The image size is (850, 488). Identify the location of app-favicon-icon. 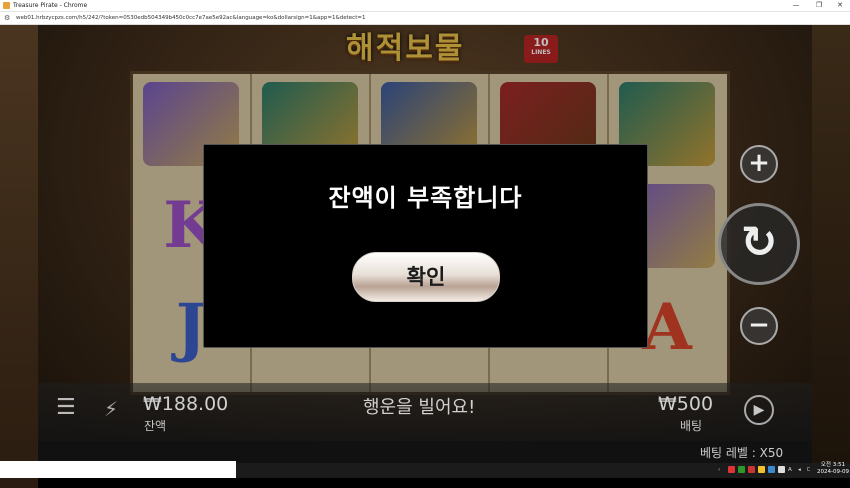
(6, 5).